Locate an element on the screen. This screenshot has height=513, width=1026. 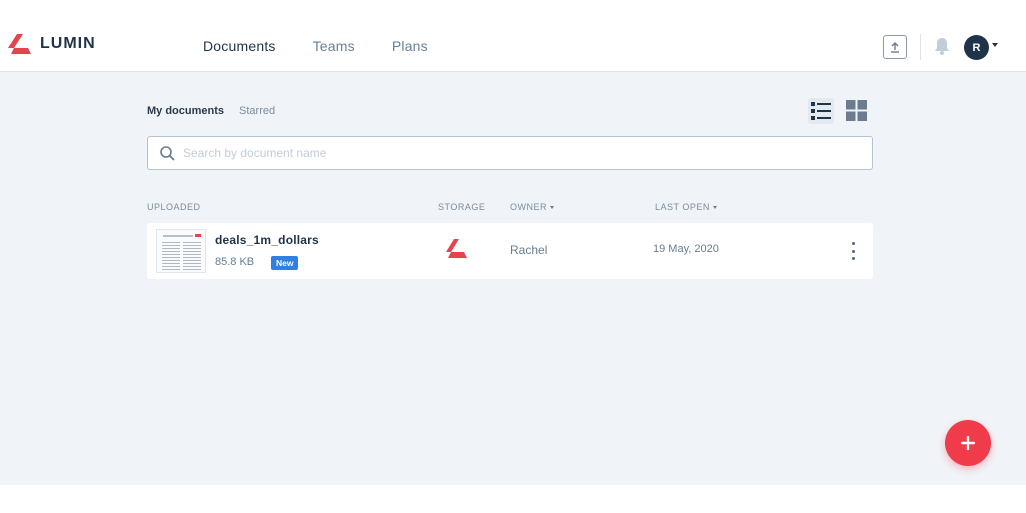
upload-button is located at coordinates (895, 47).